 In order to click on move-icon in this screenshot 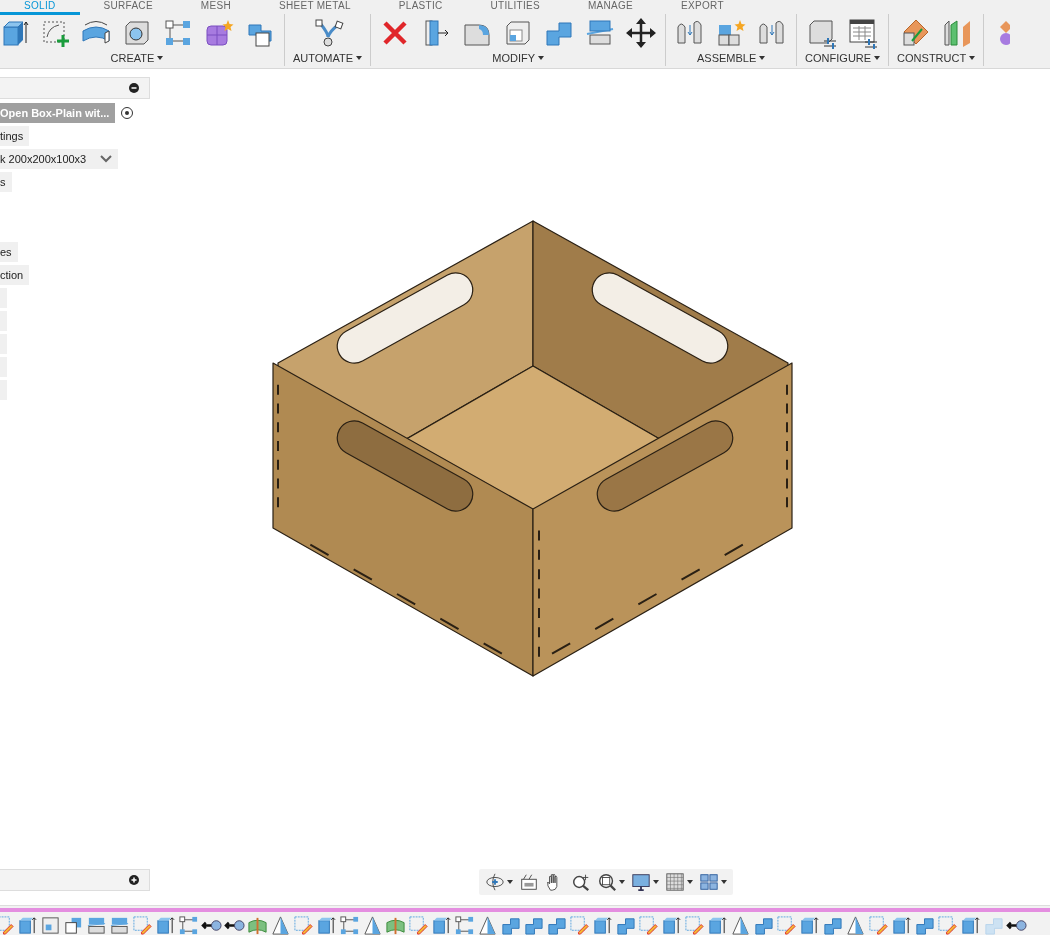, I will do `click(641, 33)`.